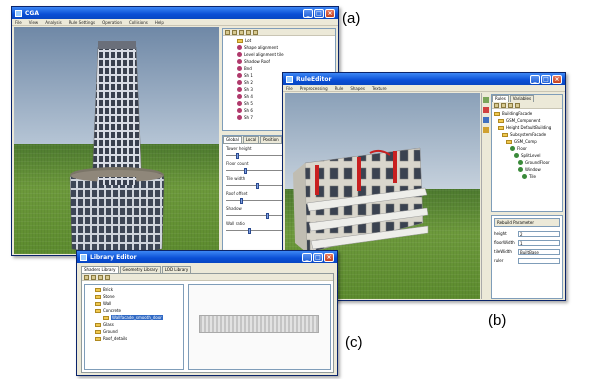 This screenshot has height=379, width=595. What do you see at coordinates (496, 105) in the screenshot?
I see `add-icon` at bounding box center [496, 105].